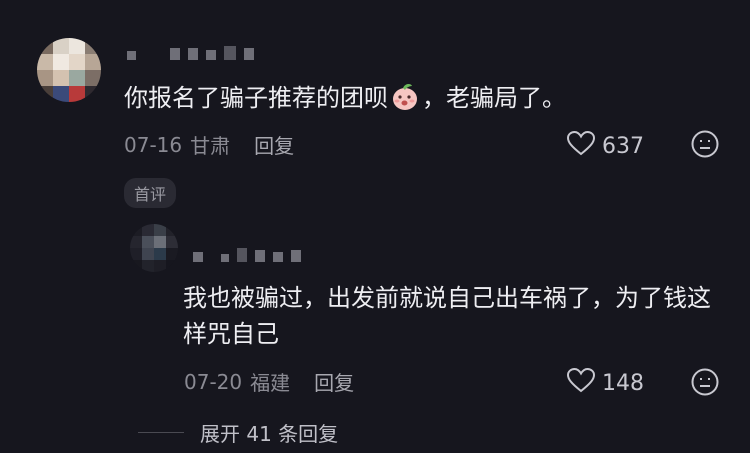 The height and width of the screenshot is (453, 750). Describe the element at coordinates (213, 381) in the screenshot. I see `comment-date: 07-20` at that location.